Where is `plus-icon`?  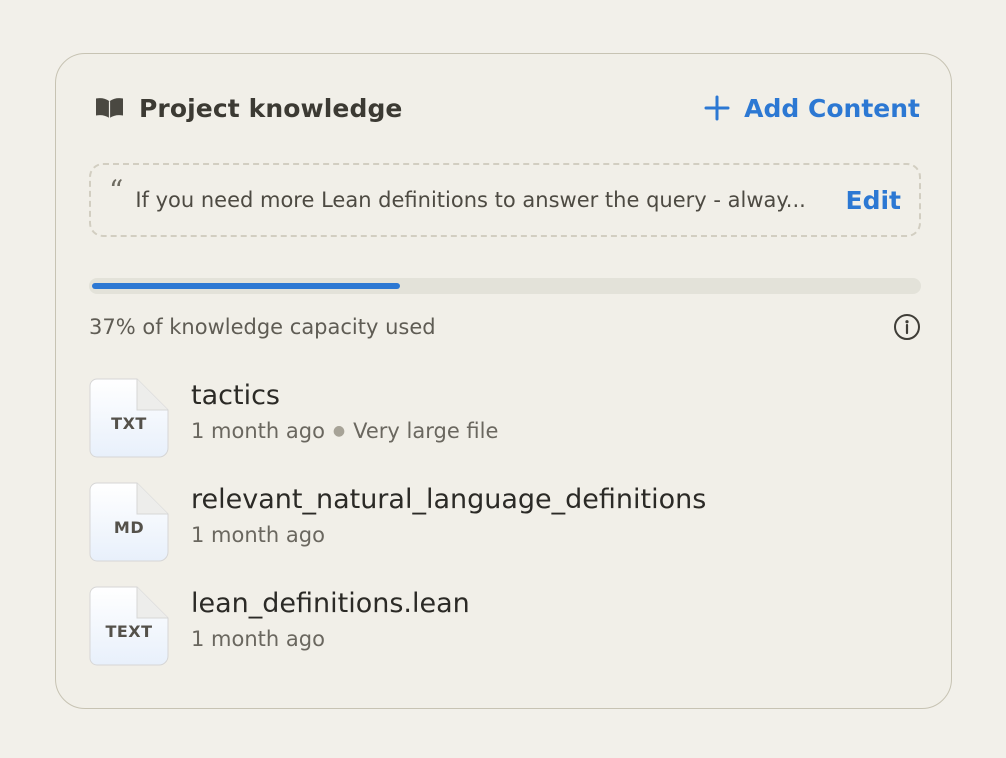 plus-icon is located at coordinates (717, 108).